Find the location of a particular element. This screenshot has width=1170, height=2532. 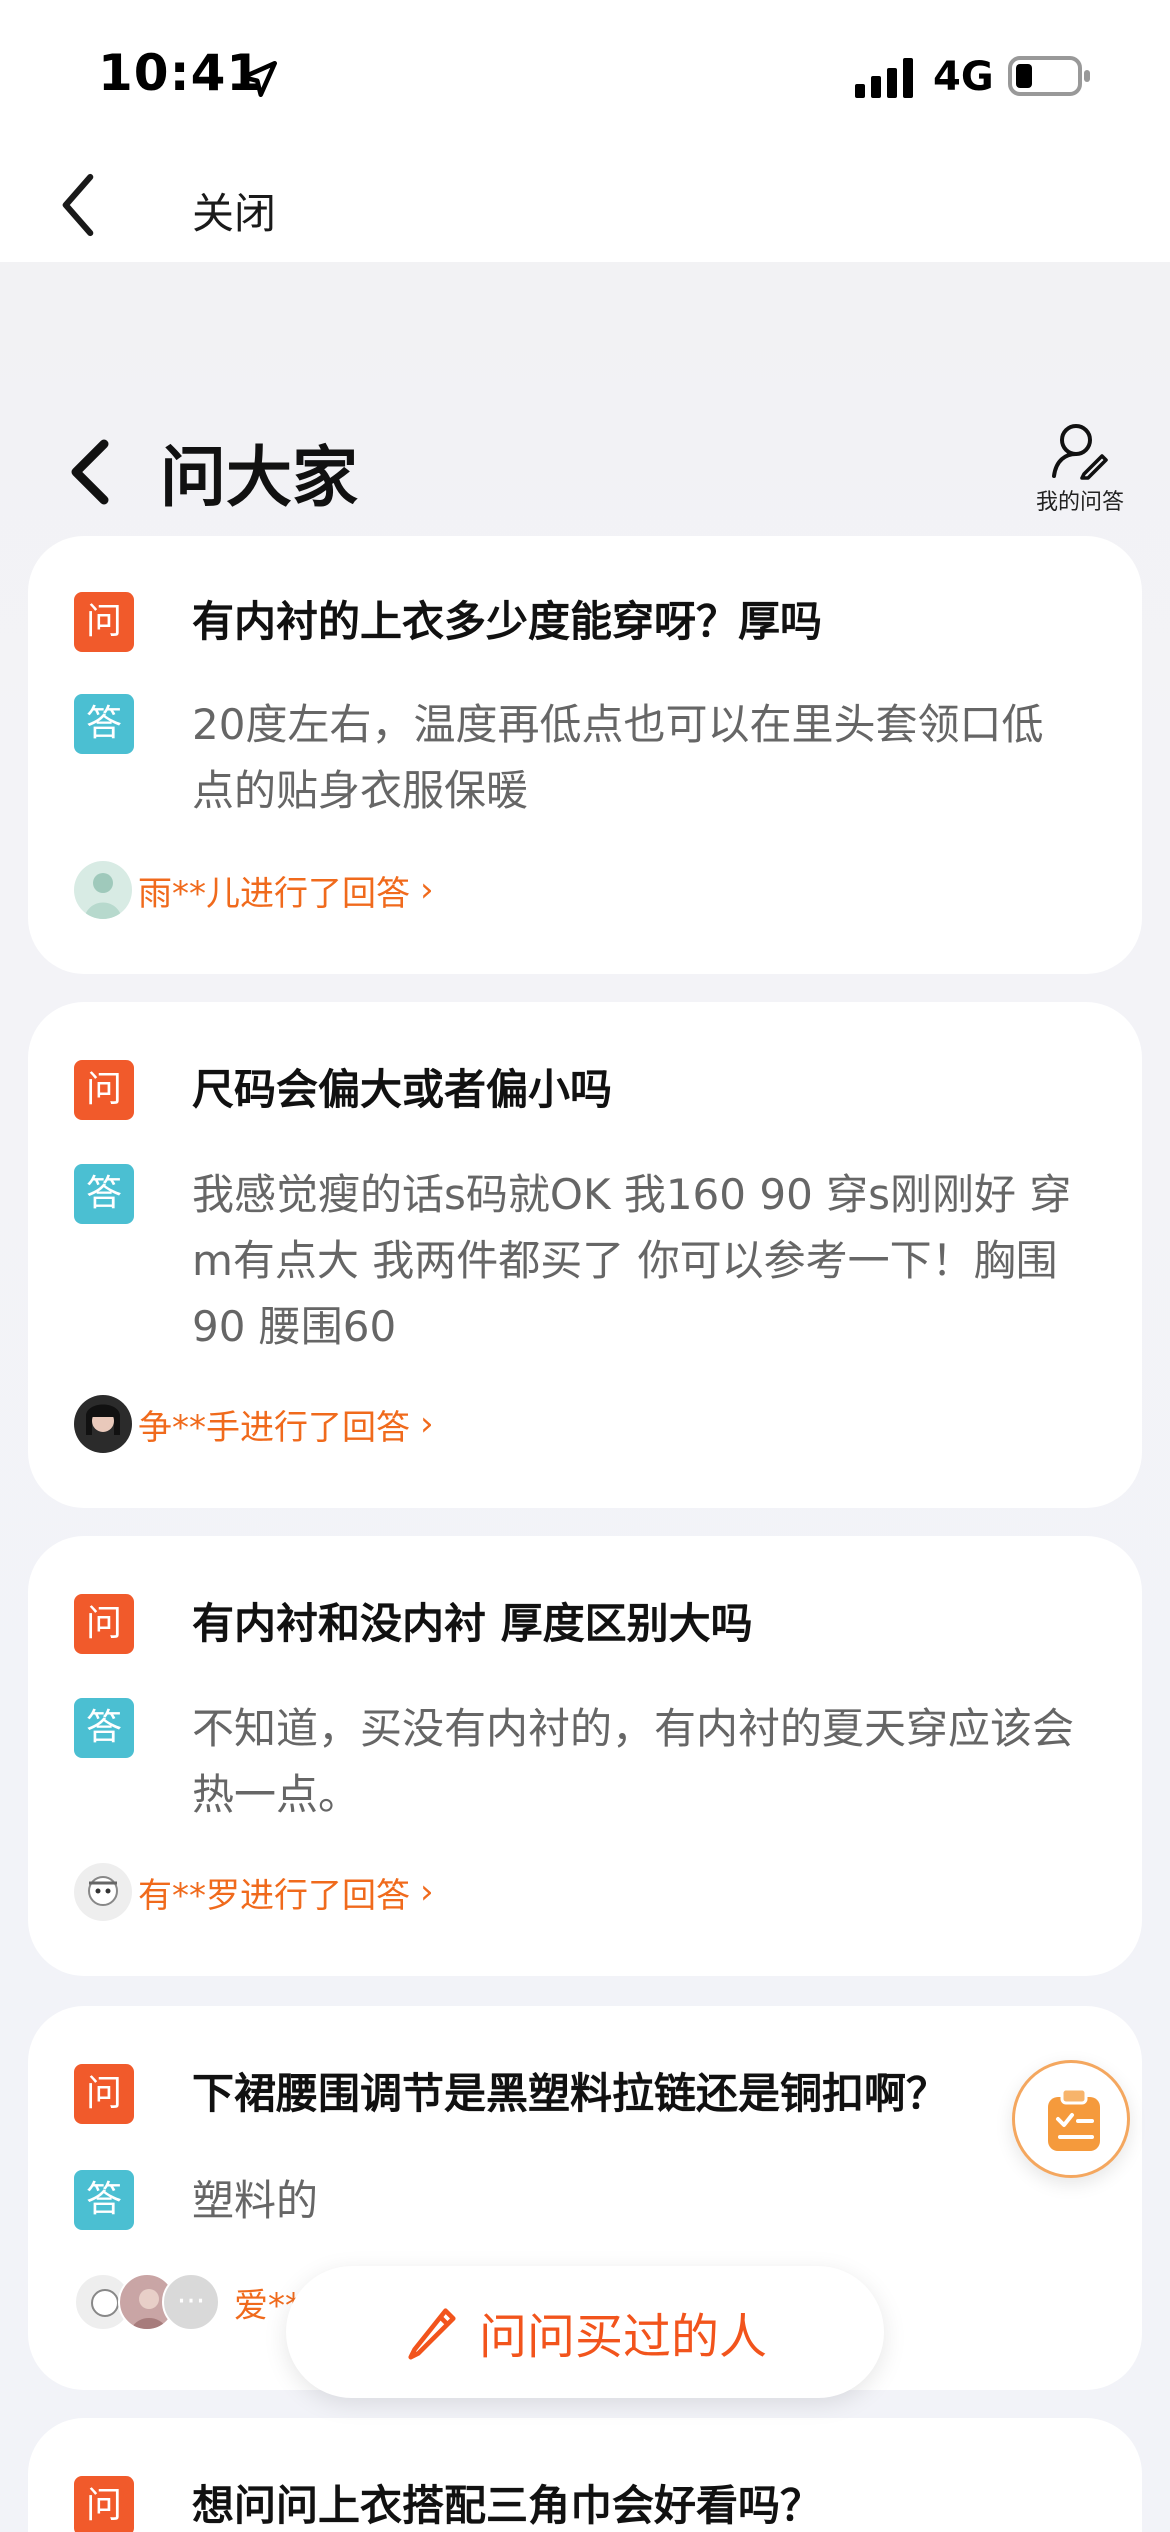

back-chevron-icon is located at coordinates (78, 205).